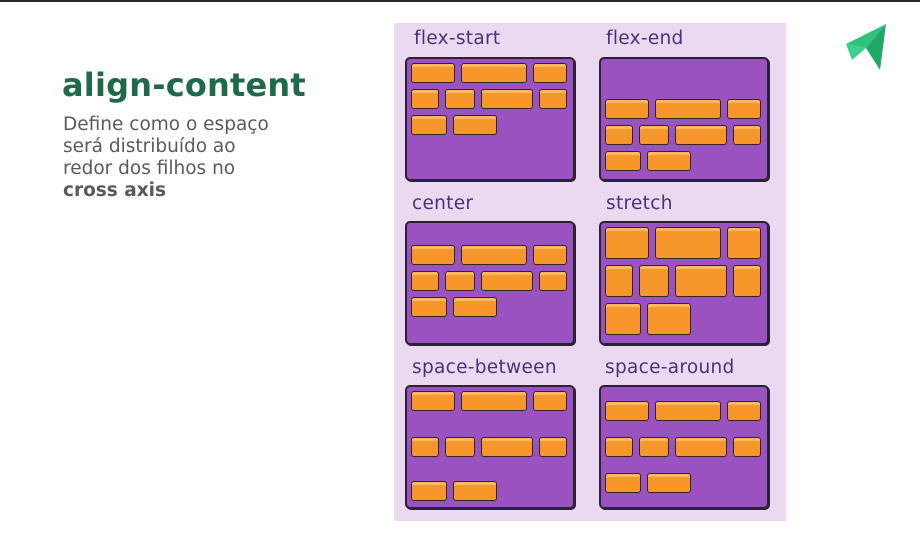 The width and height of the screenshot is (920, 538). I want to click on label-center: center, so click(443, 203).